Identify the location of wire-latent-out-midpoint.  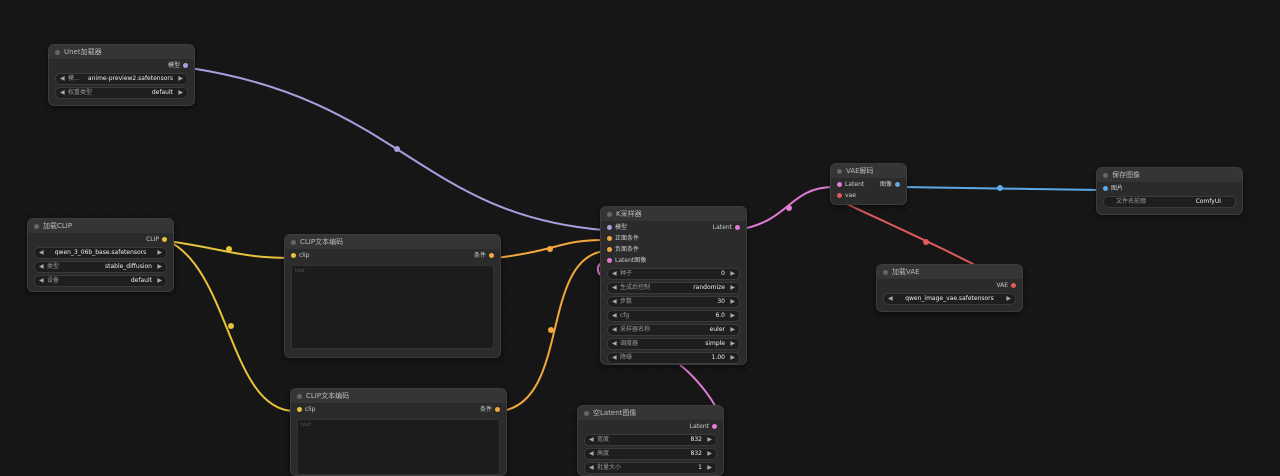
(789, 208).